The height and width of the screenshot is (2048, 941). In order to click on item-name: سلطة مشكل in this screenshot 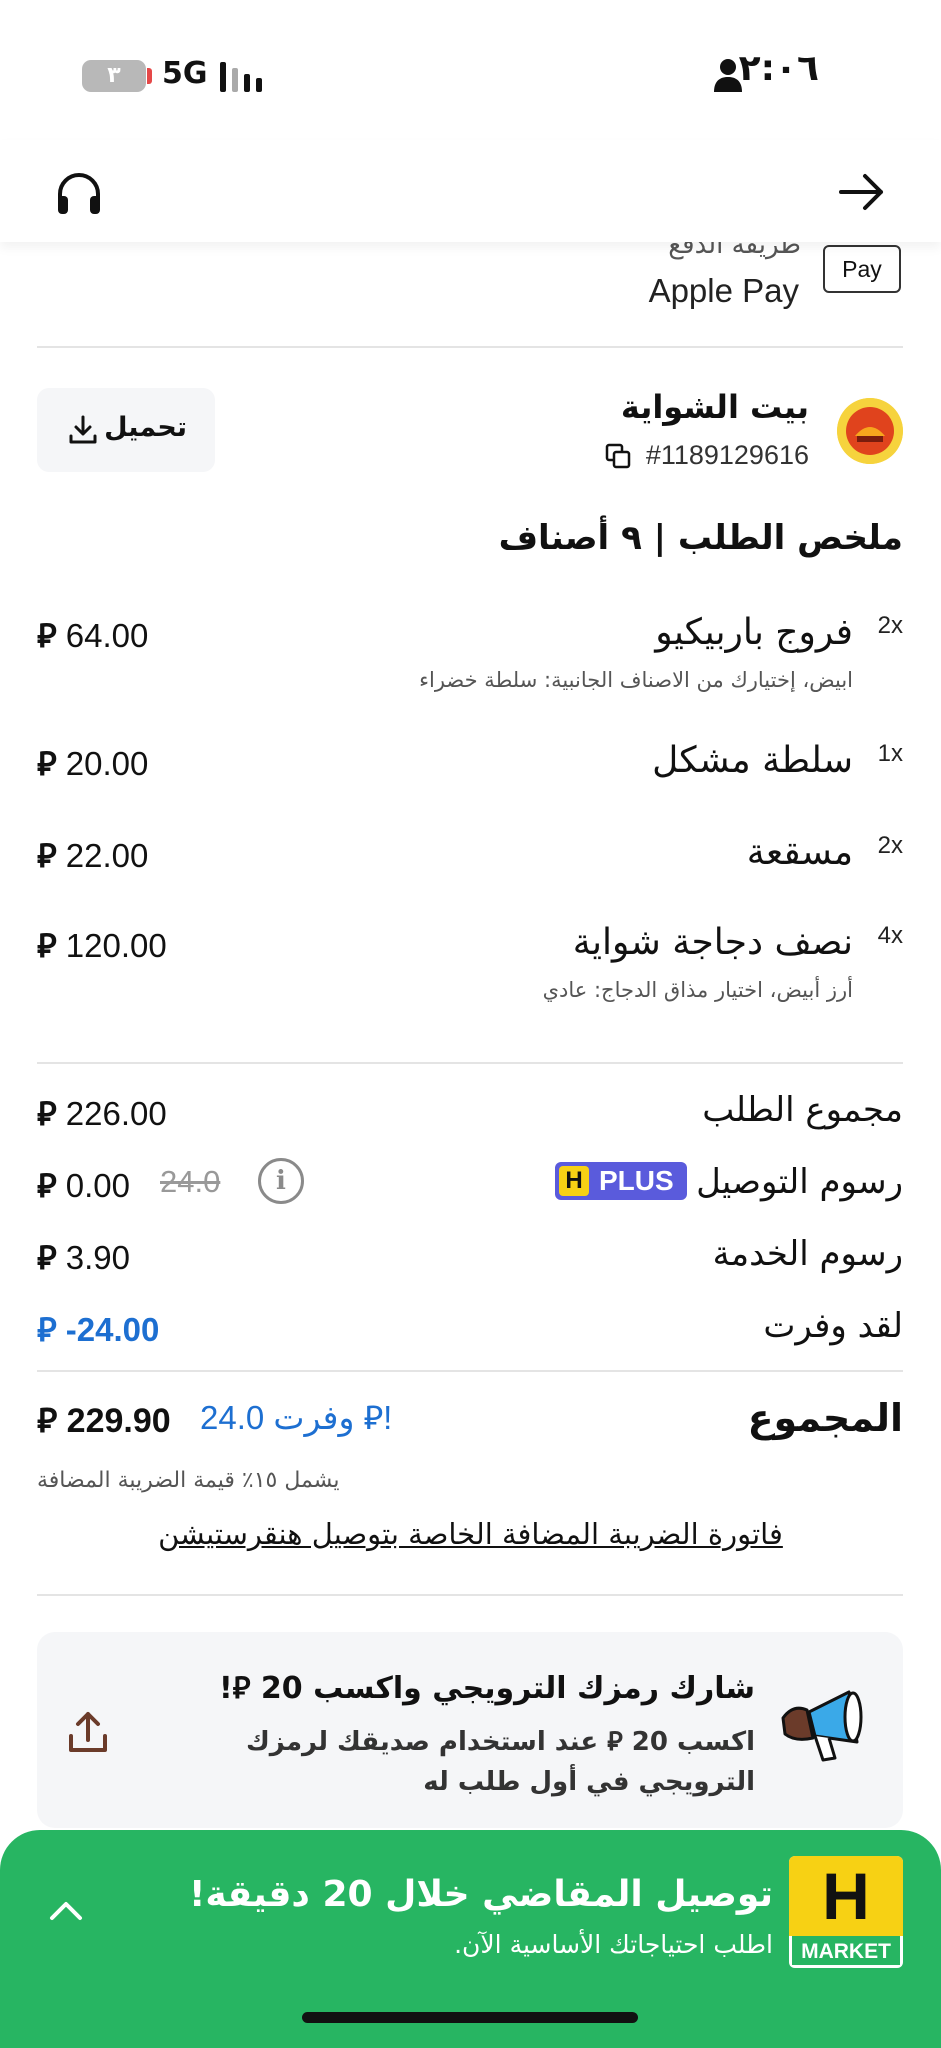, I will do `click(752, 760)`.